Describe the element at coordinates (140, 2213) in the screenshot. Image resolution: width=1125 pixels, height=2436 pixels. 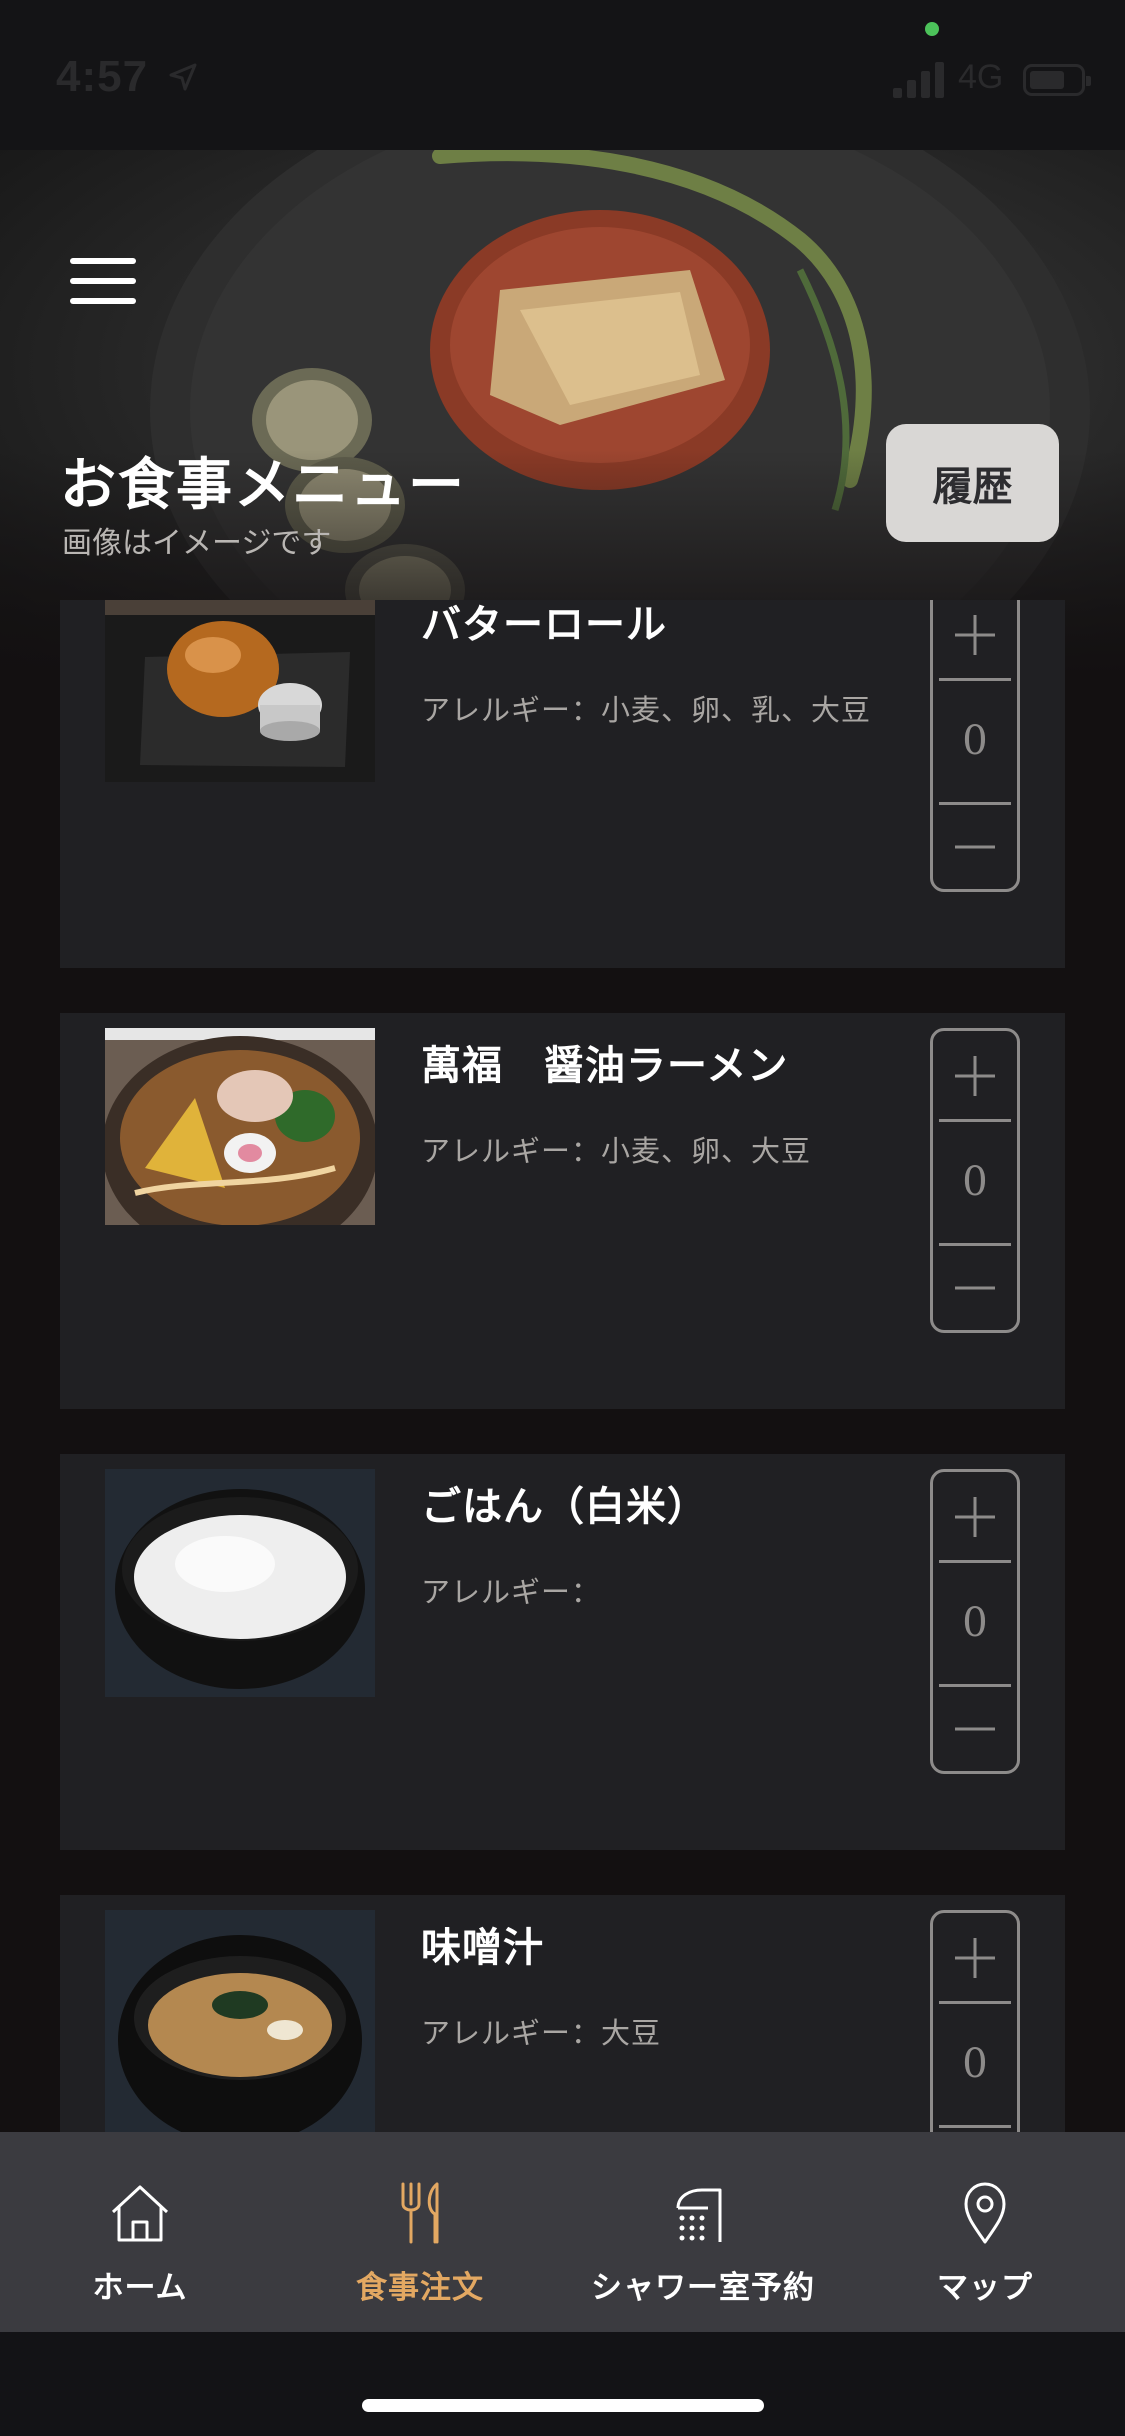
I see `home-icon` at that location.